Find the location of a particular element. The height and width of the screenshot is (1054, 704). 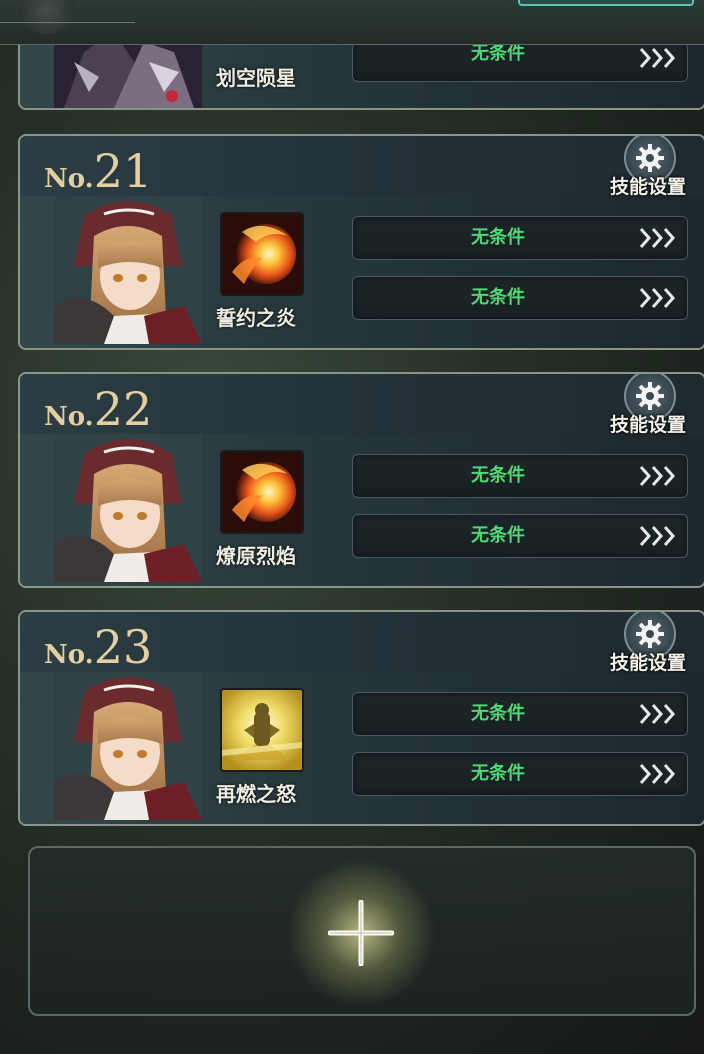

slot-number: No.22 is located at coordinates (98, 409).